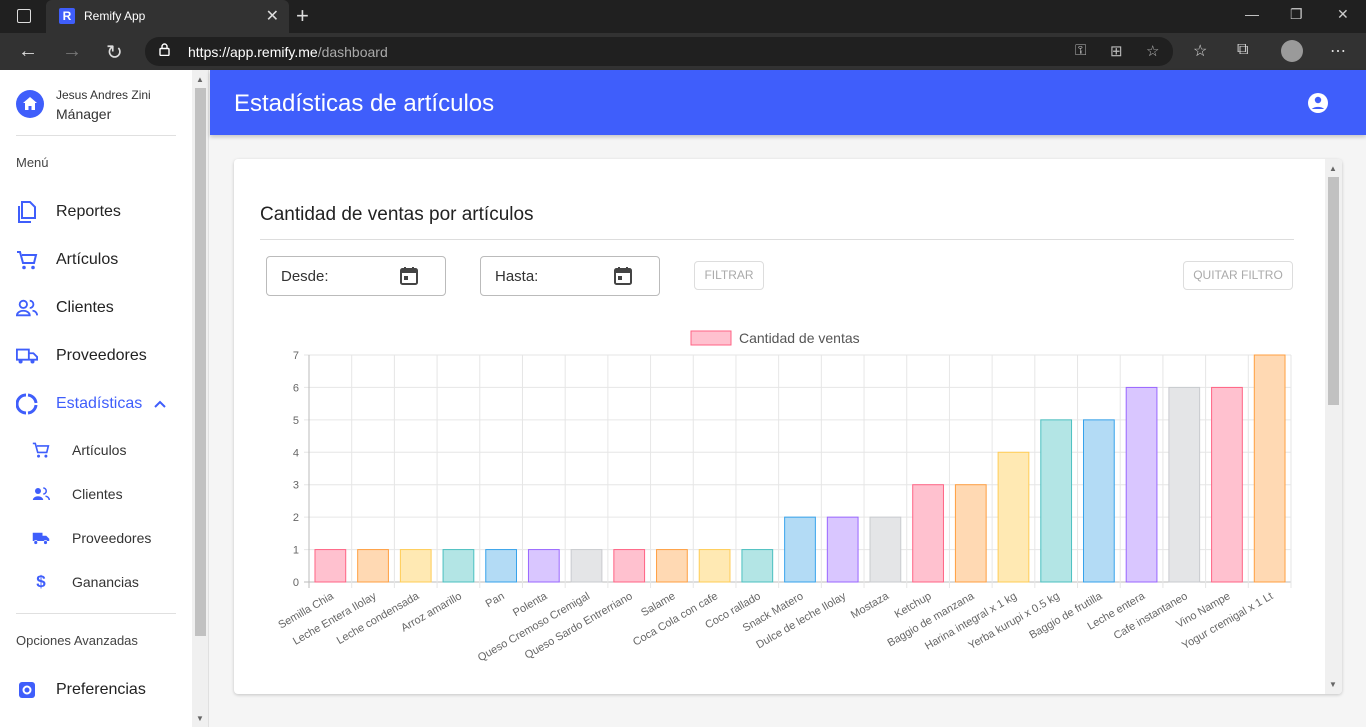 The image size is (1366, 727). I want to click on window-close-icon: ✕, so click(1343, 14).